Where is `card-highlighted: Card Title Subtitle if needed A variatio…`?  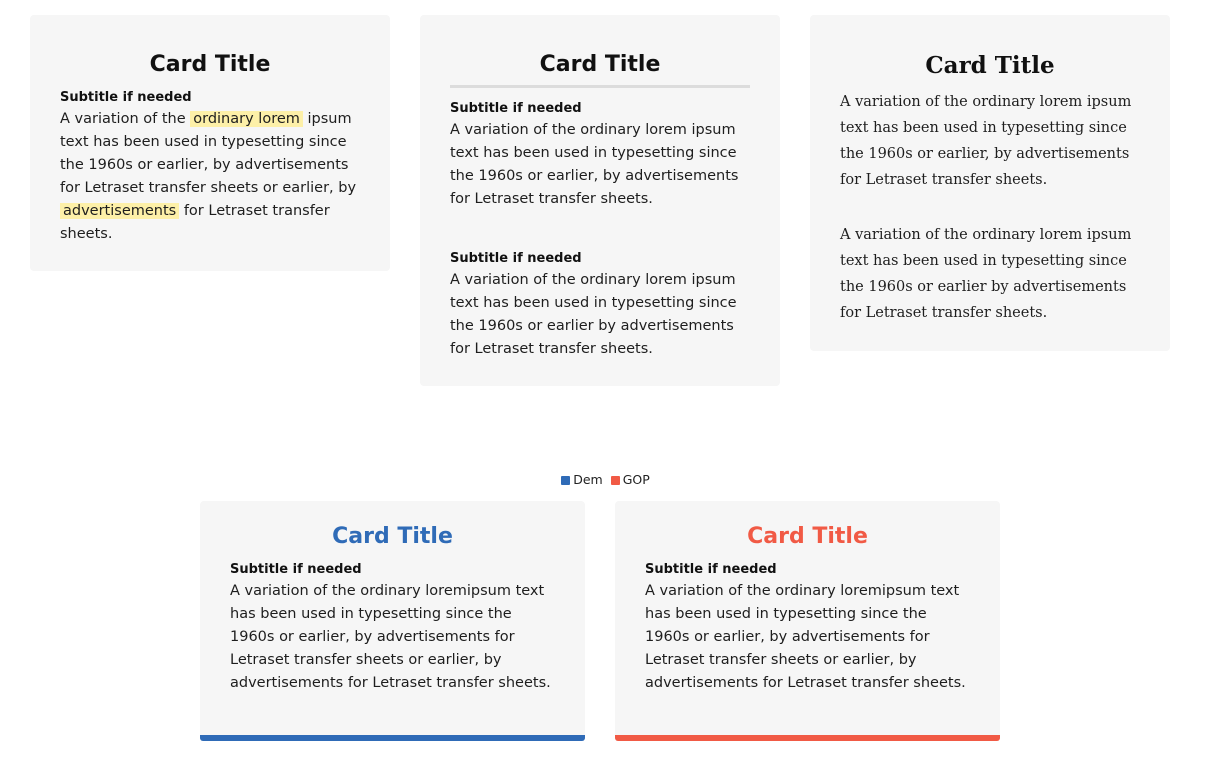
card-highlighted: Card Title Subtitle if needed A variatio… is located at coordinates (210, 143).